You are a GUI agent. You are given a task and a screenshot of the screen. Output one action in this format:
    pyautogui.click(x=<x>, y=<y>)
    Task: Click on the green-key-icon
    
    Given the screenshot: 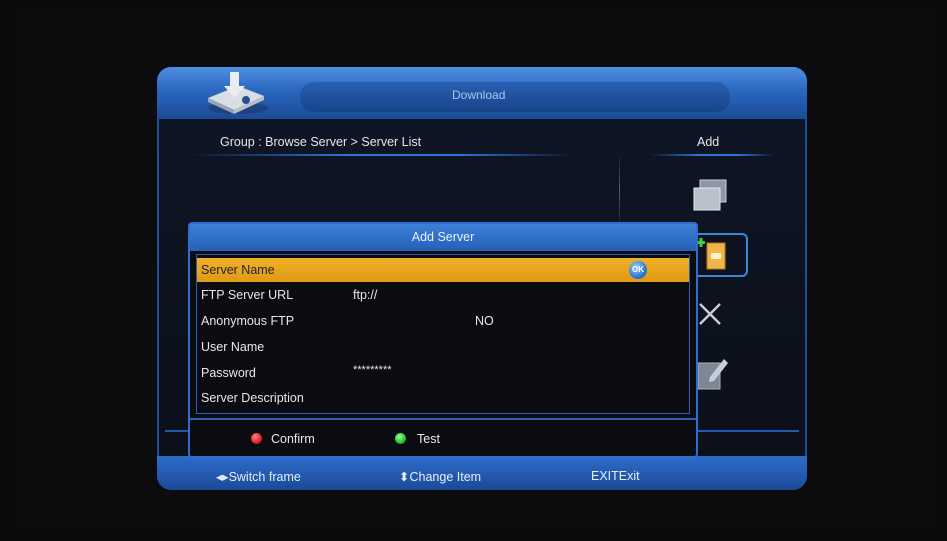 What is the action you would take?
    pyautogui.click(x=400, y=438)
    